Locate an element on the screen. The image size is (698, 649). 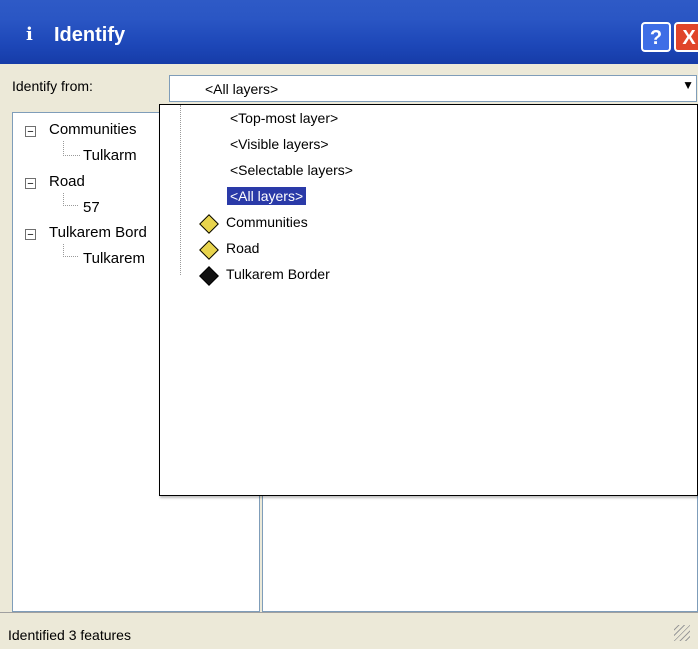
tree-item-tulkarem: Tulkarem is located at coordinates (114, 258).